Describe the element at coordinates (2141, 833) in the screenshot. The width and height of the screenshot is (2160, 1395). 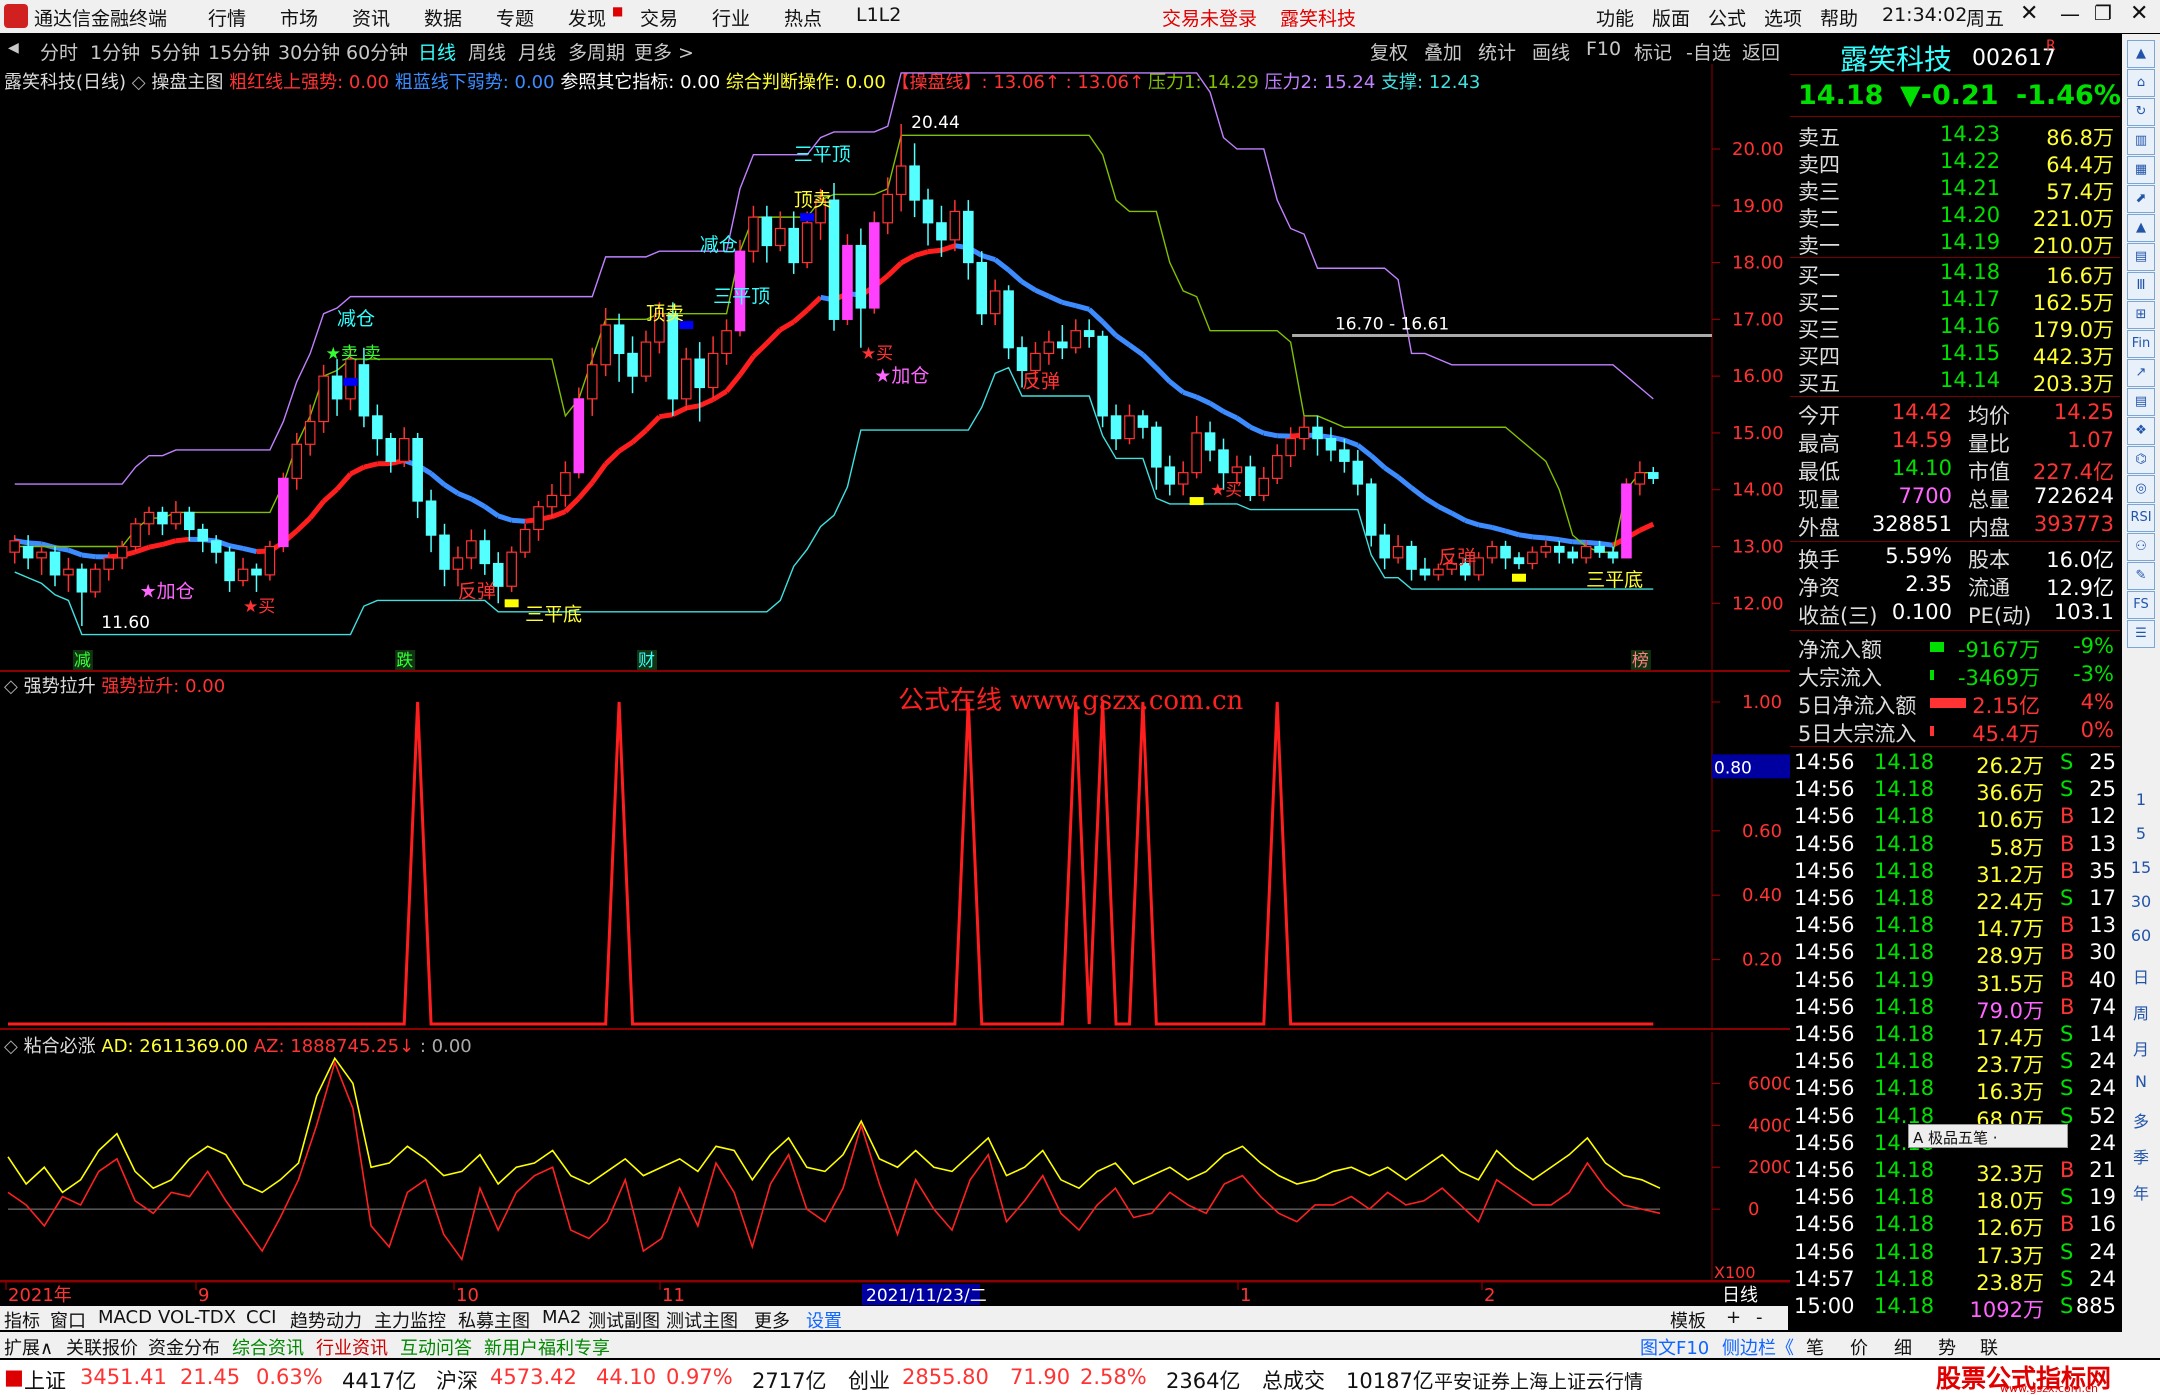
I see `sidebar-period-num: 5` at that location.